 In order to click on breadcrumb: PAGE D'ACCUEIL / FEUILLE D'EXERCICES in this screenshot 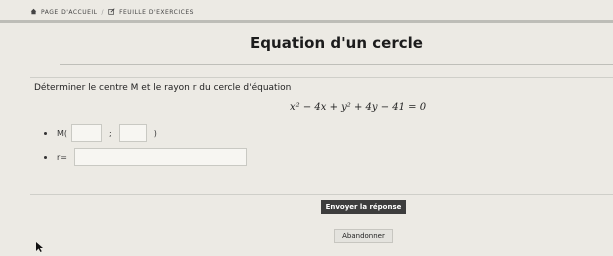, I will do `click(112, 12)`.